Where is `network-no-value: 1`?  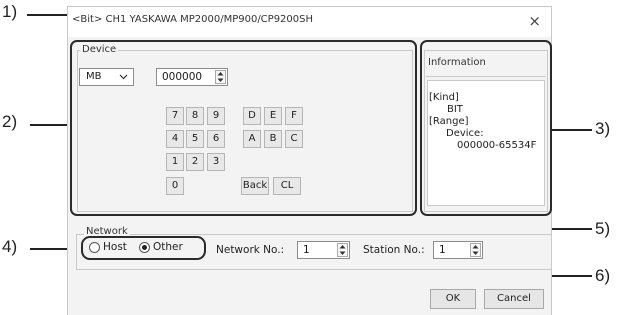 network-no-value: 1 is located at coordinates (306, 250).